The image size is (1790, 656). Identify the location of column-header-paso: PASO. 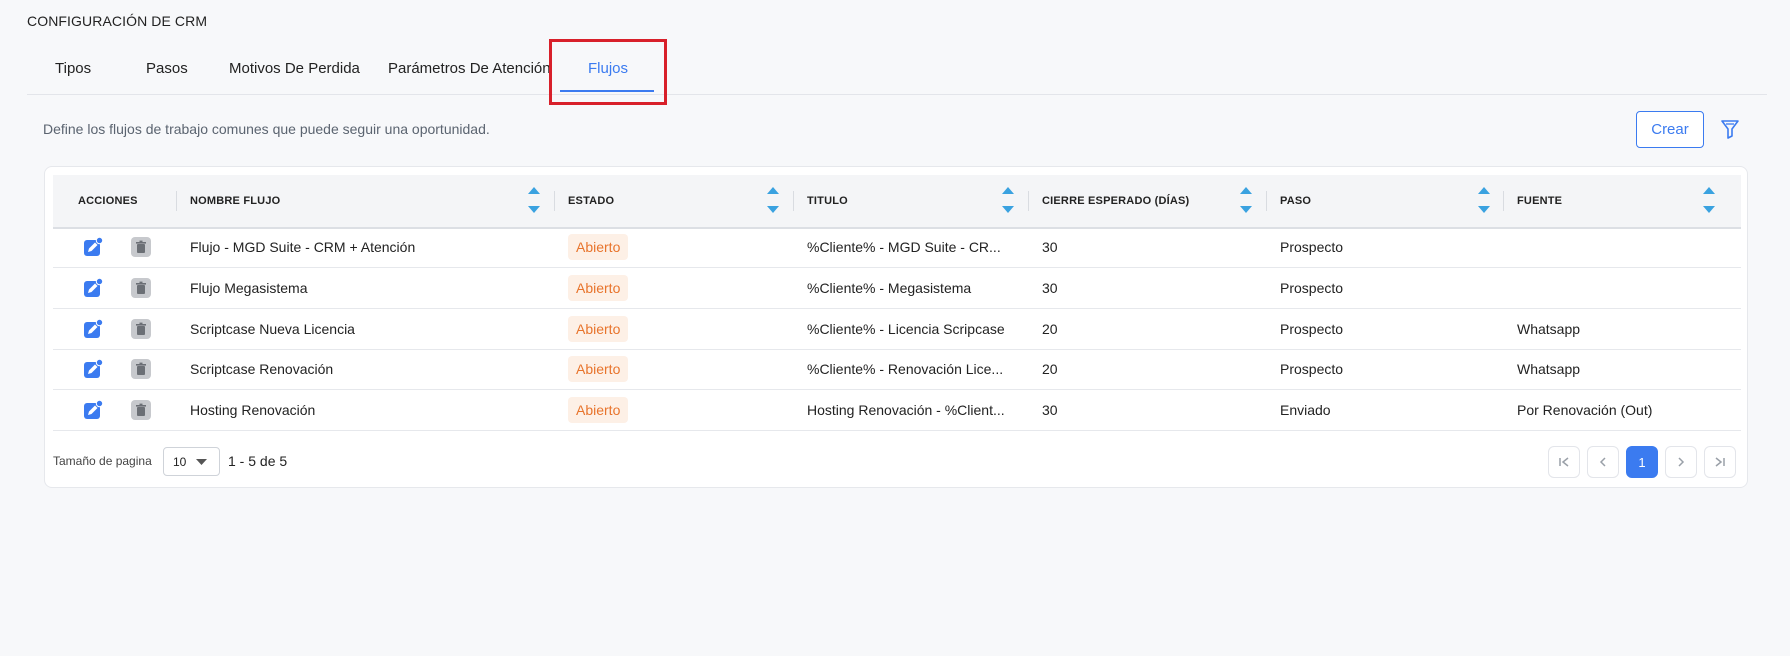
(1295, 201).